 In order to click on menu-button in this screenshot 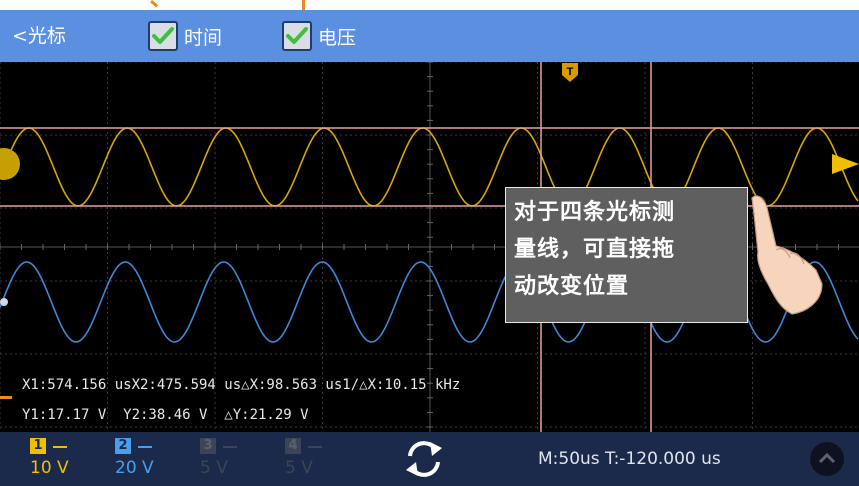, I will do `click(827, 459)`.